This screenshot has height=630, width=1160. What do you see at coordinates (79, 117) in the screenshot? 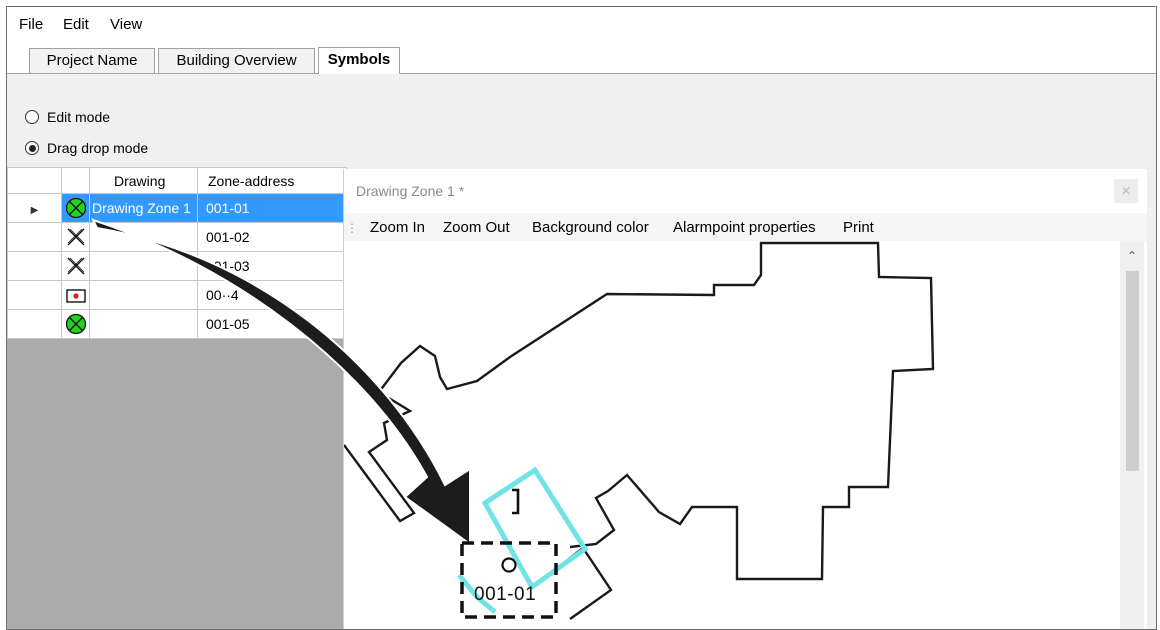
I see `edit-mode-label: Edit mode` at bounding box center [79, 117].